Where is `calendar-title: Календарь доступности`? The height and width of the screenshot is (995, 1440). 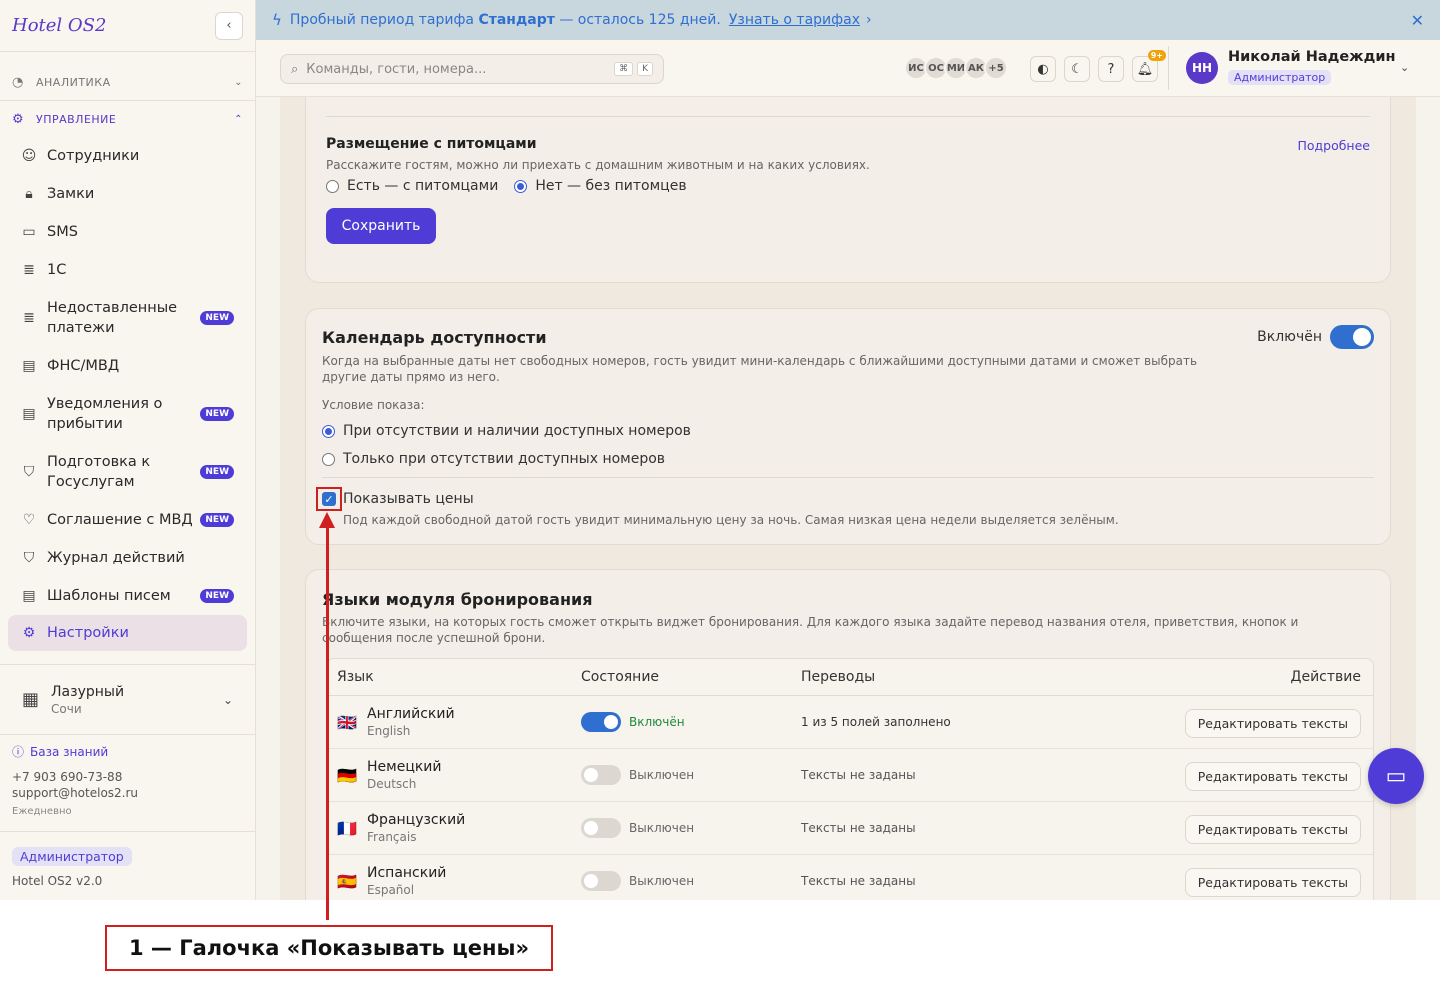 calendar-title: Календарь доступности is located at coordinates (434, 337).